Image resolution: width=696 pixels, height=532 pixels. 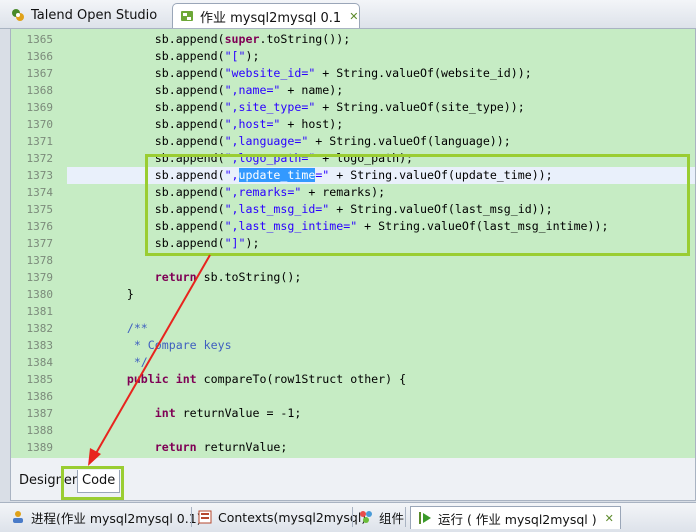 I want to click on code-text: }, so click(x=102, y=294).